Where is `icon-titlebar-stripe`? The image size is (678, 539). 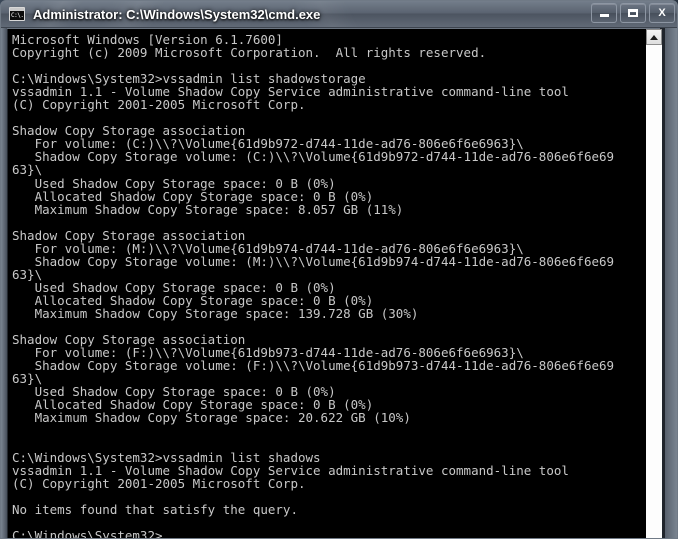 icon-titlebar-stripe is located at coordinates (17, 9).